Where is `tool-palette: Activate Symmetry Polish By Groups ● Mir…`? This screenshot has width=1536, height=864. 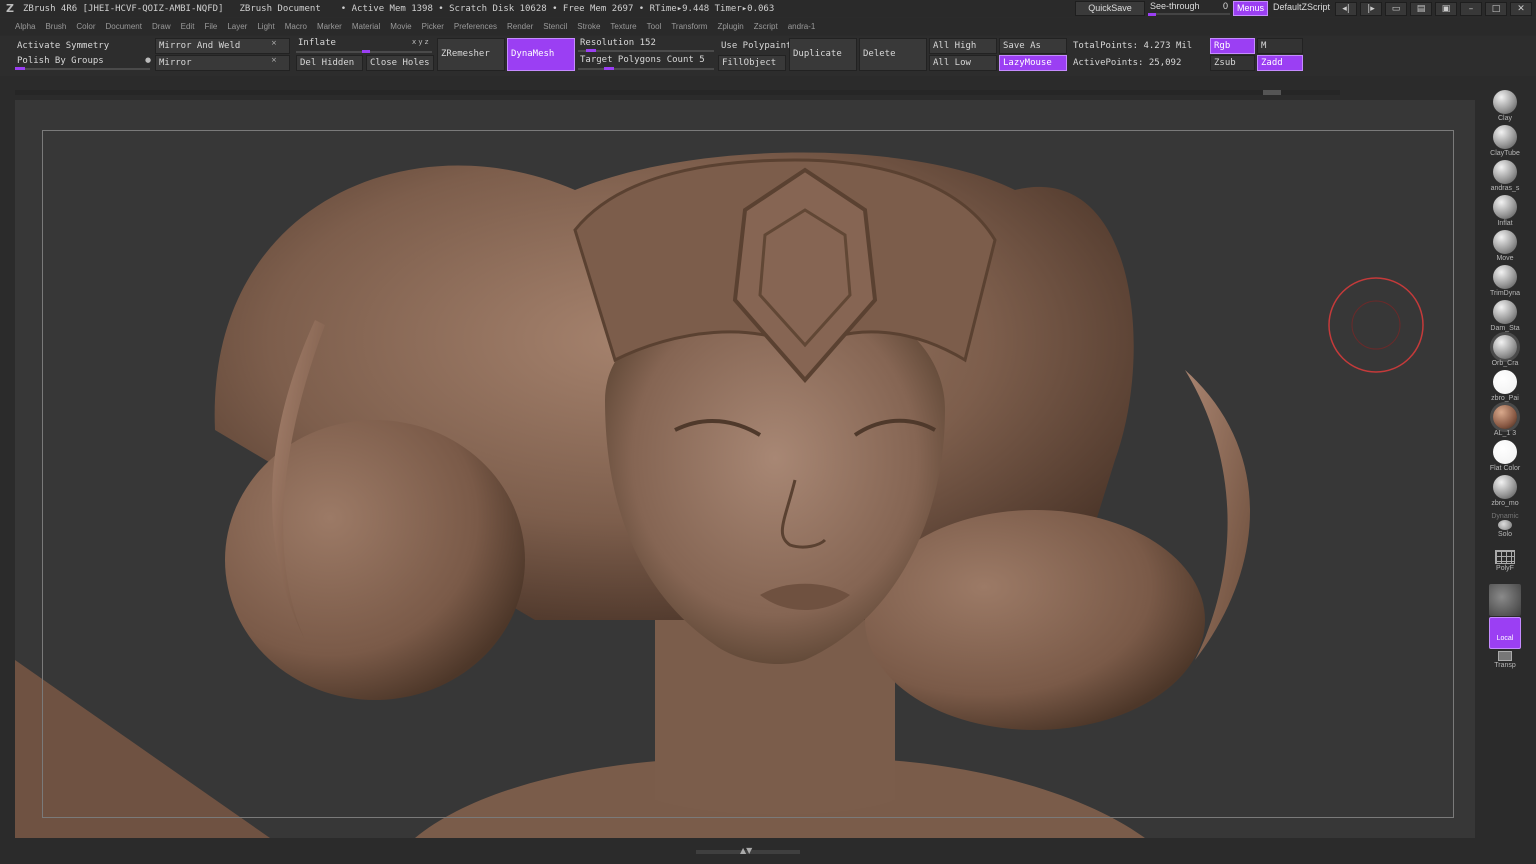
tool-palette: Activate Symmetry Polish By Groups ● Mir… is located at coordinates (768, 56).